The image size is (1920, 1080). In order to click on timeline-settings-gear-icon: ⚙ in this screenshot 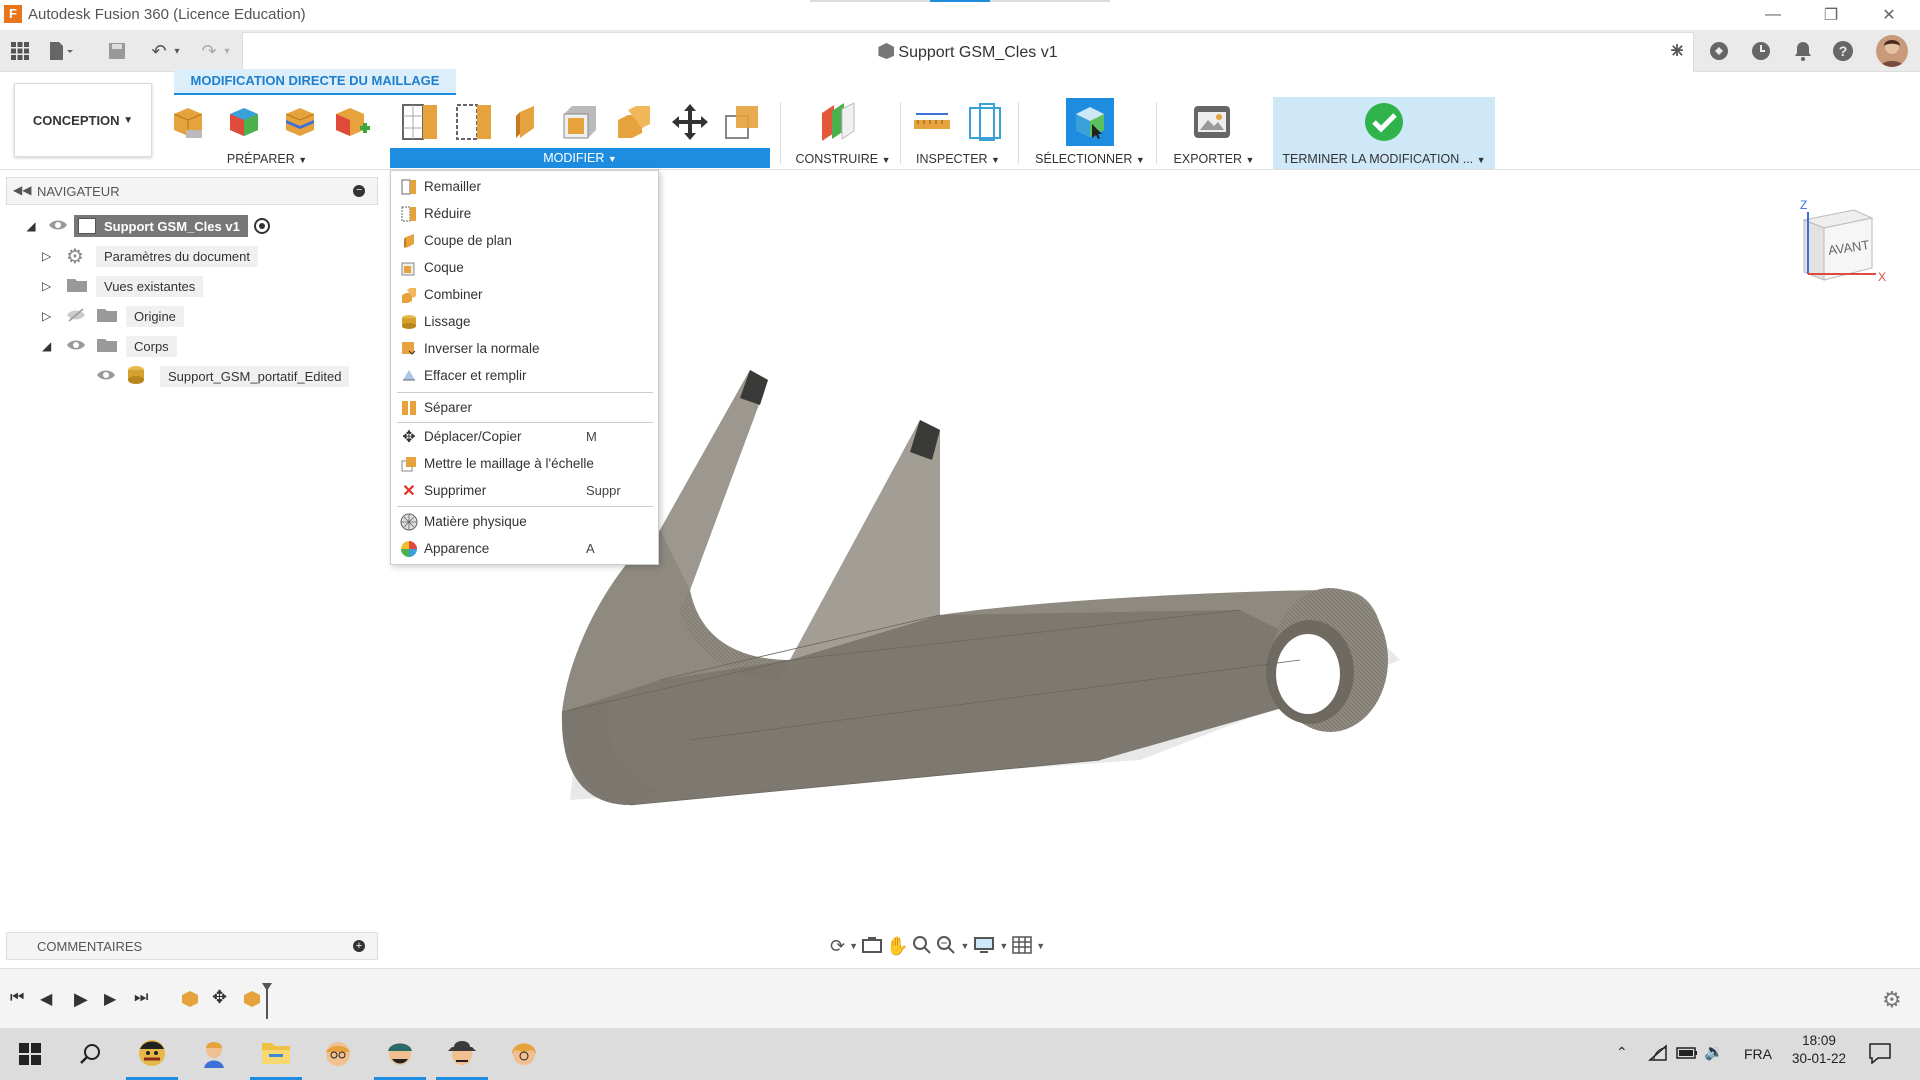, I will do `click(1892, 1000)`.